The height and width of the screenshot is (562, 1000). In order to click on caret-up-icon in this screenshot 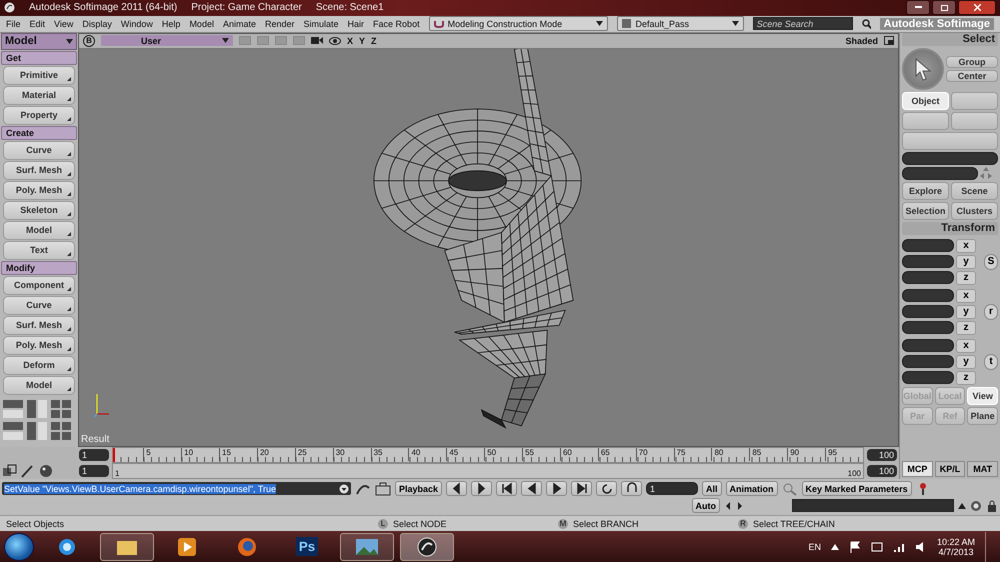, I will do `click(962, 506)`.